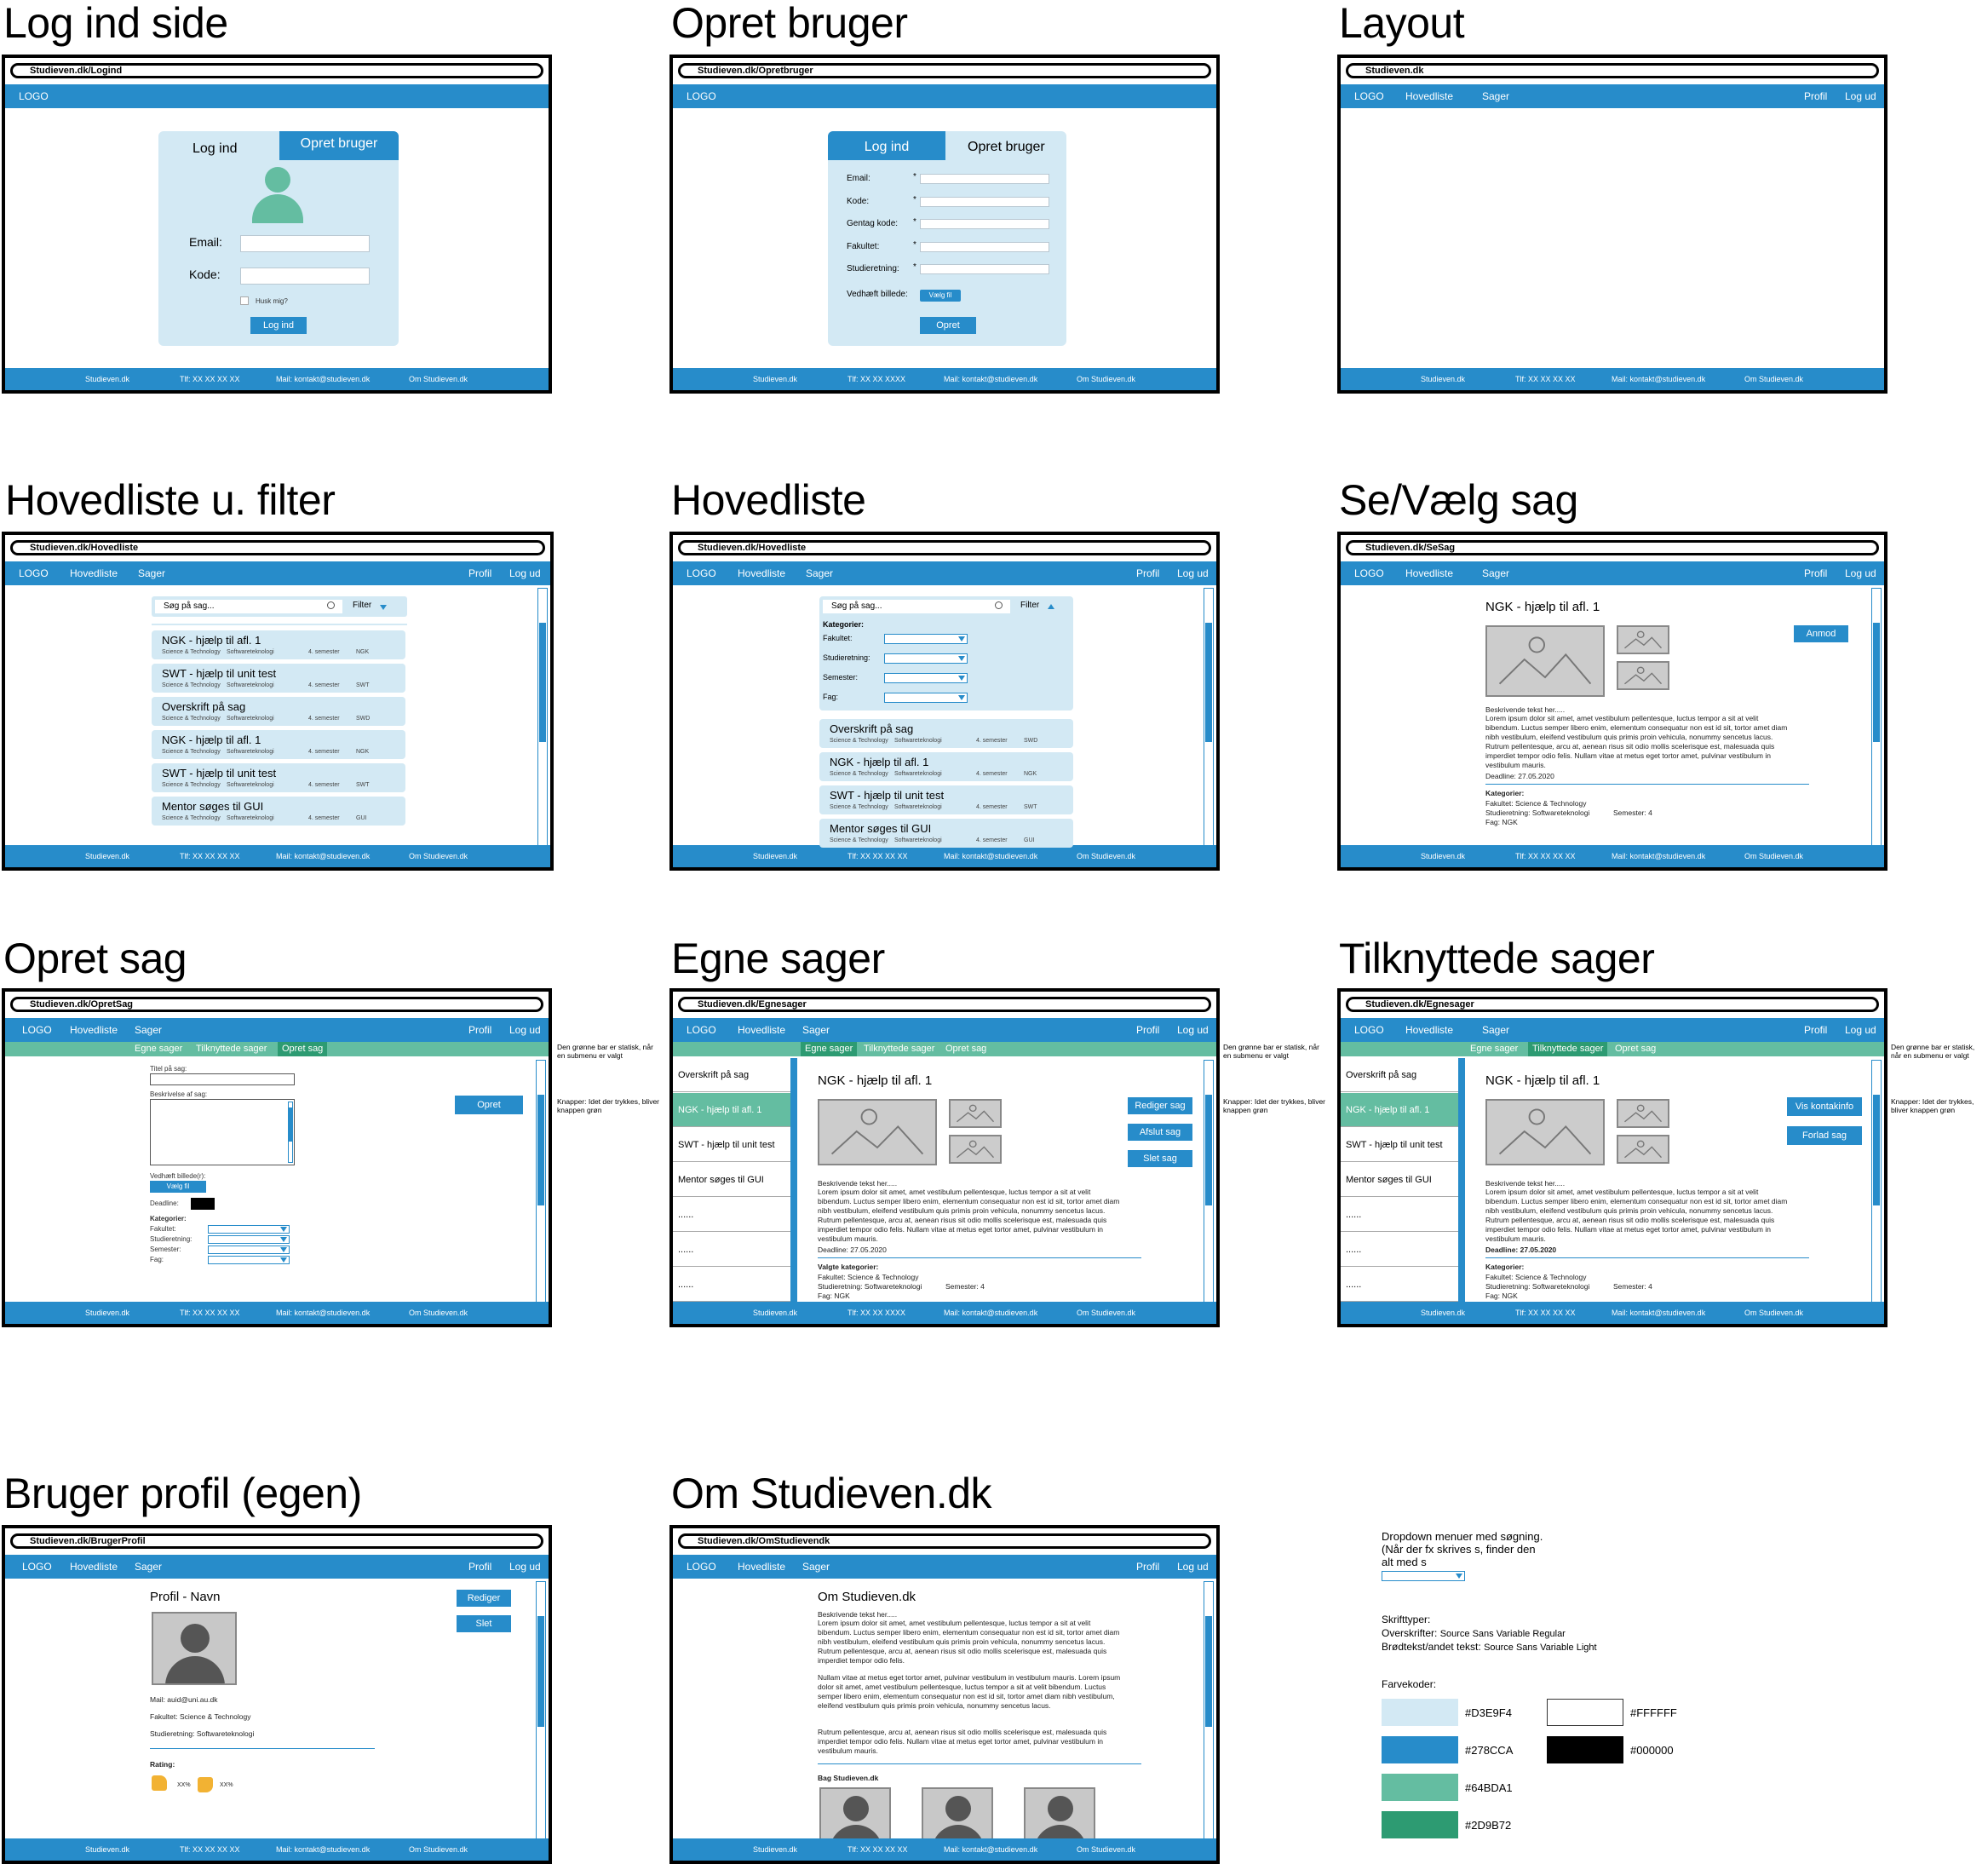 This screenshot has width=1988, height=1864. I want to click on address-bar: Studieven.dk/OpretSag, so click(277, 1004).